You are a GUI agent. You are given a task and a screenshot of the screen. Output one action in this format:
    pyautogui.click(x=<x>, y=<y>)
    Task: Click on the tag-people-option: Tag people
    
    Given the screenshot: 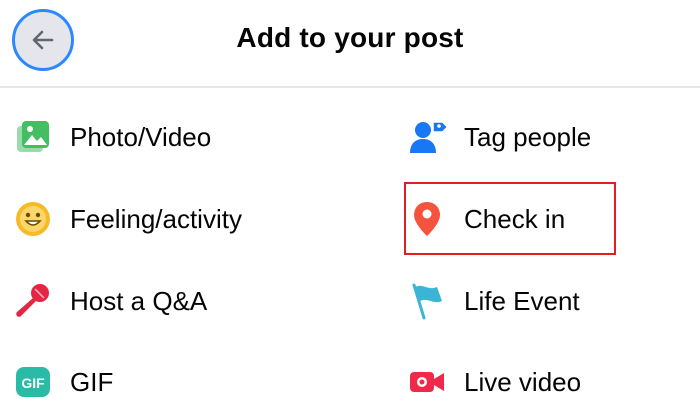 What is the action you would take?
    pyautogui.click(x=551, y=137)
    